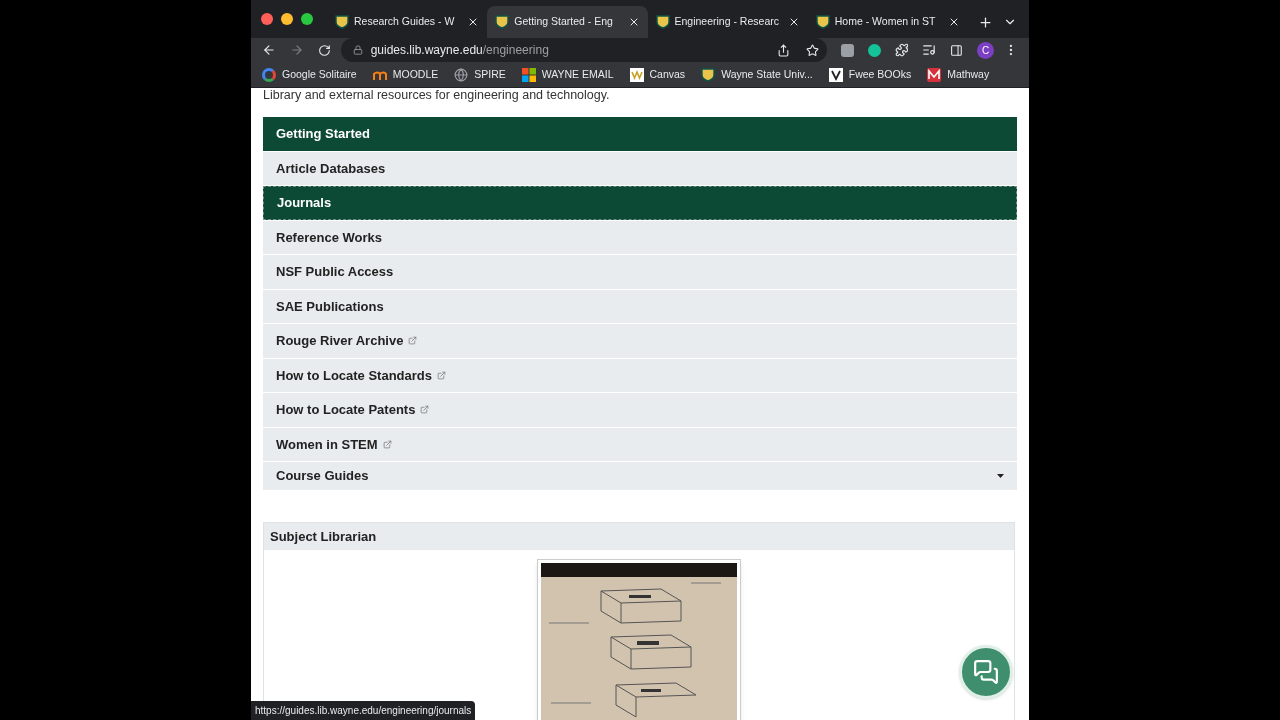  I want to click on caret-icon, so click(1000, 476).